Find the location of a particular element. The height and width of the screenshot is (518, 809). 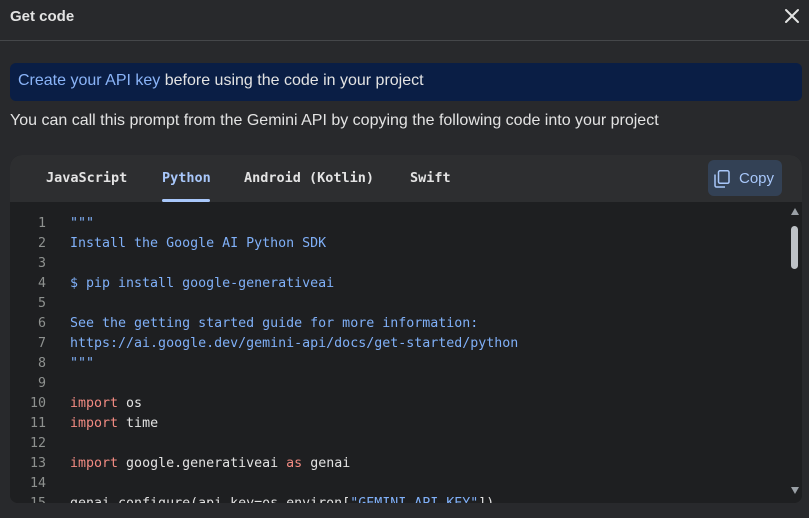

code-token: time is located at coordinates (138, 423).